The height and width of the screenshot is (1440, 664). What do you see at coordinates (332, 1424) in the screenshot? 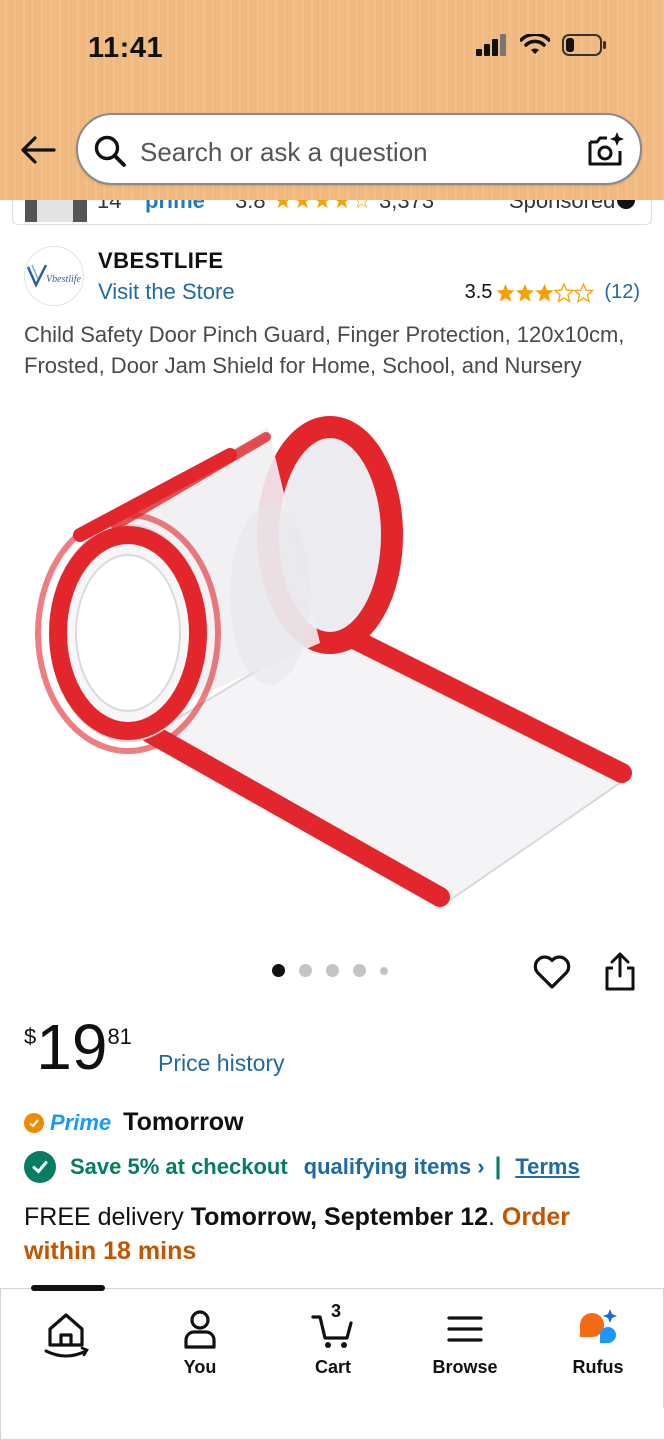
I see `home-indicator-area` at bounding box center [332, 1424].